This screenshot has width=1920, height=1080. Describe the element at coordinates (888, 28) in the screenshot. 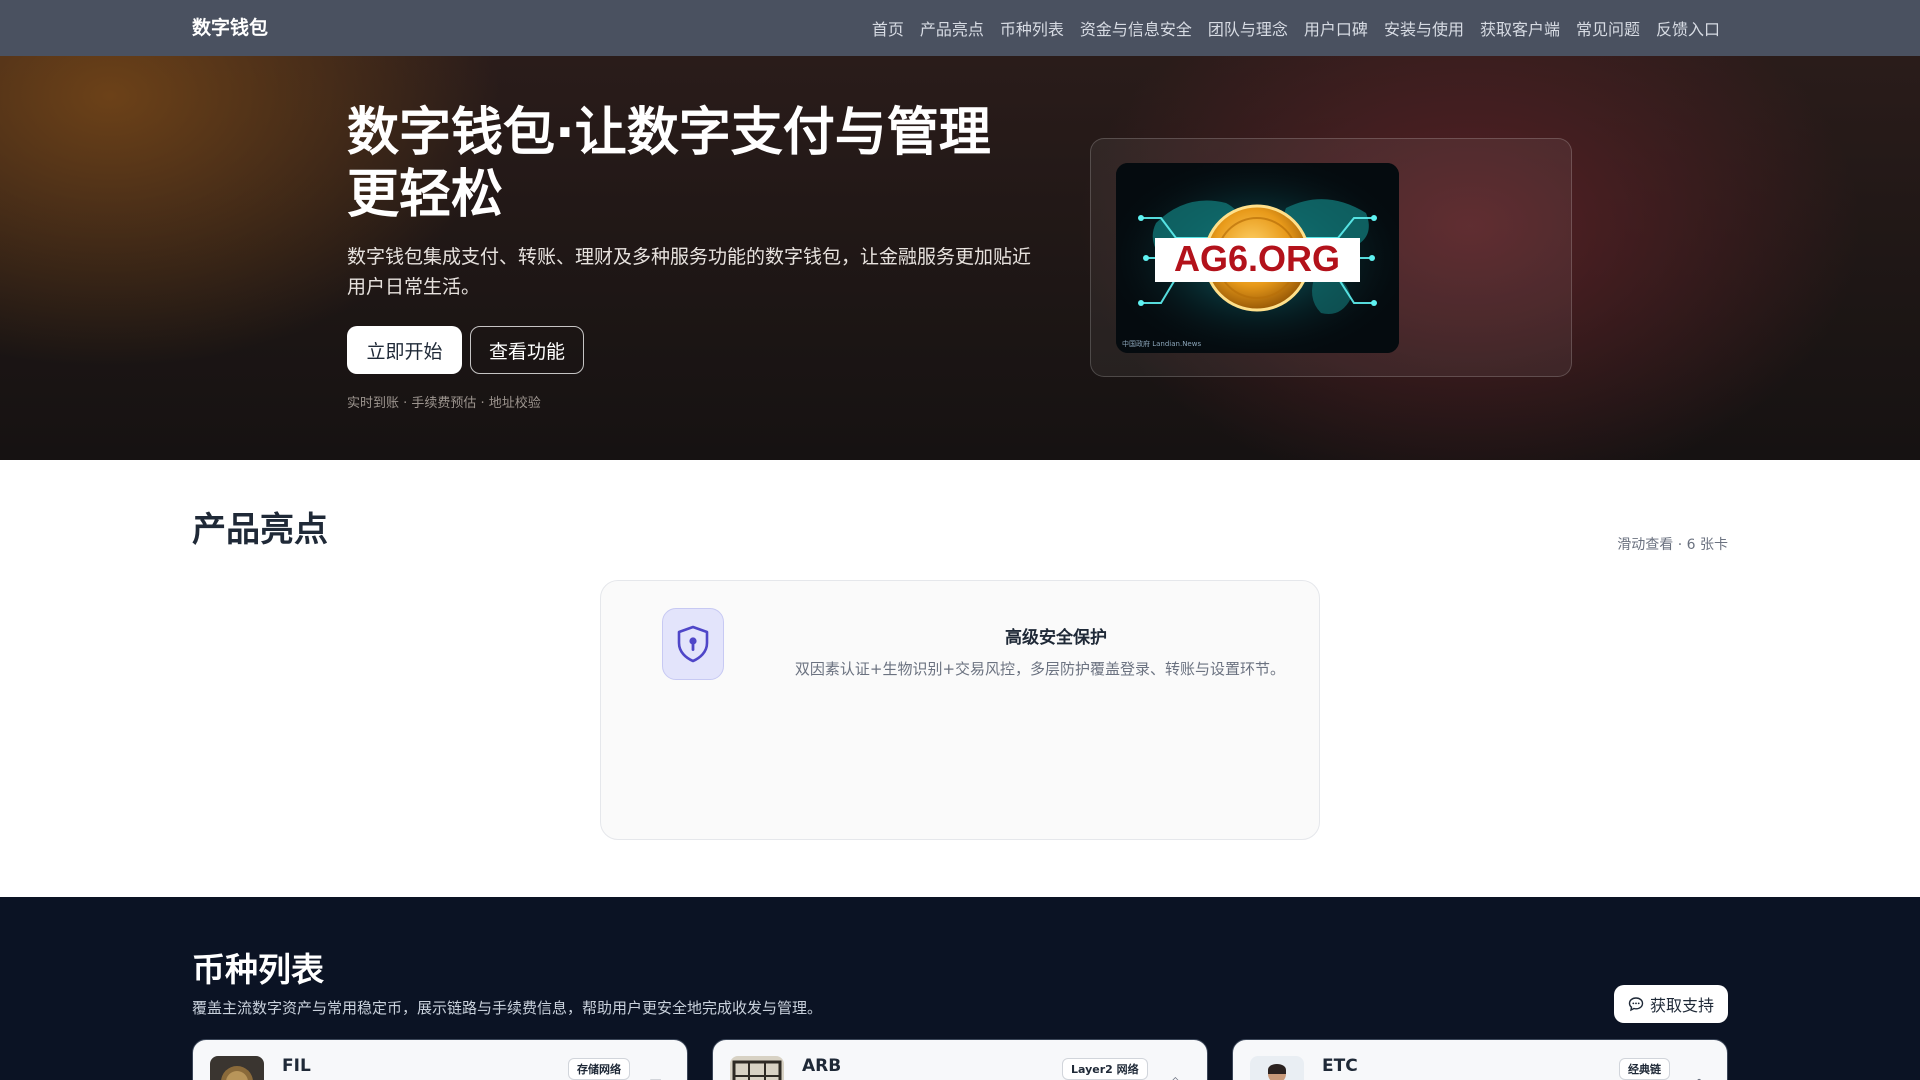

I see `nav-link-home: 首页` at that location.